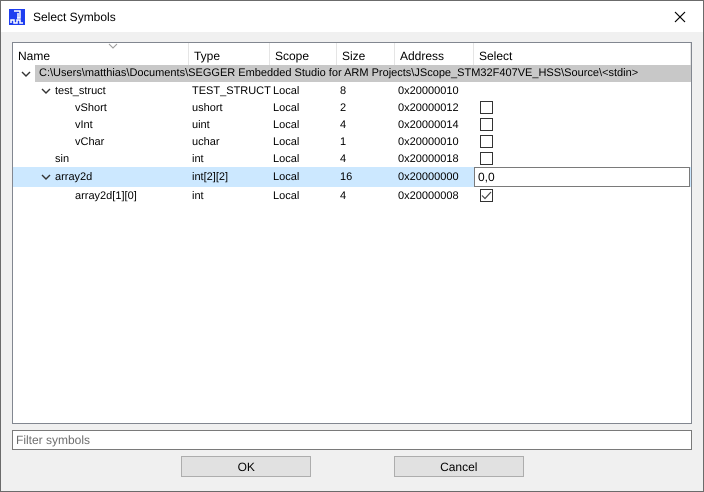 This screenshot has height=492, width=704. I want to click on symbol-row: test_struct TEST_STRUCT Local 8 0x20000010, so click(352, 90).